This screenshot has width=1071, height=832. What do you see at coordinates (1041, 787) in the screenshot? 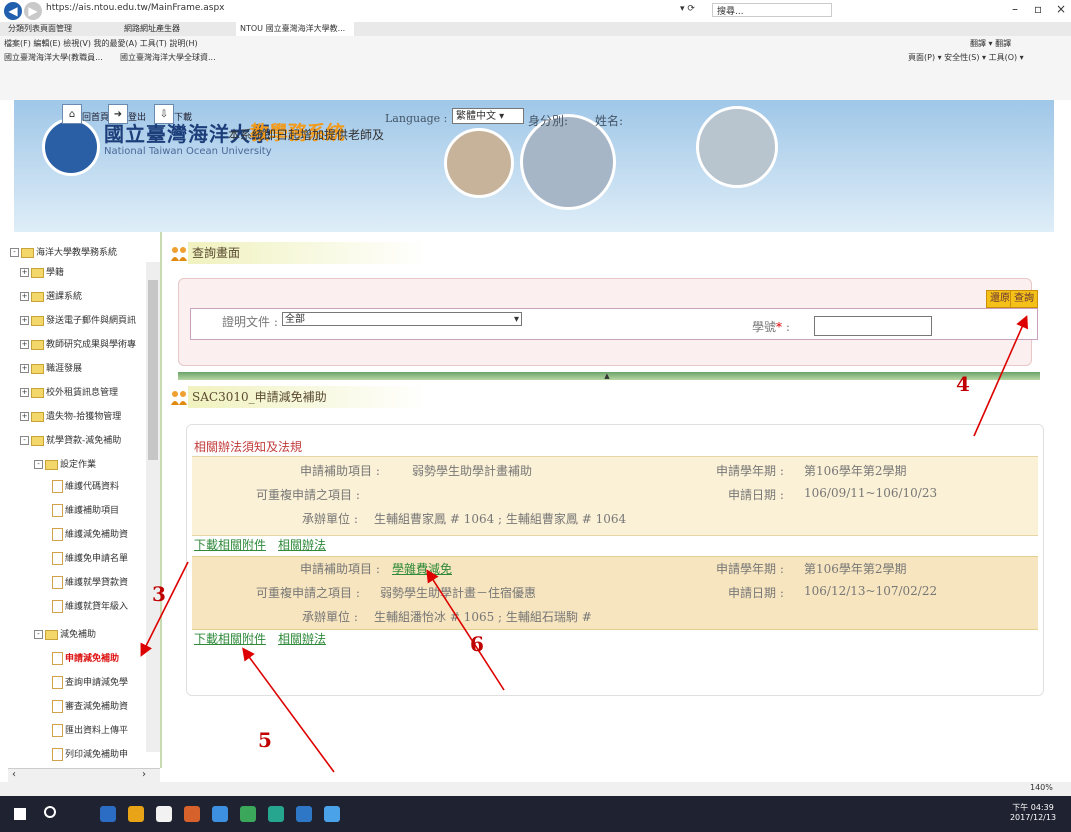
I see `zoom-level: 140%` at bounding box center [1041, 787].